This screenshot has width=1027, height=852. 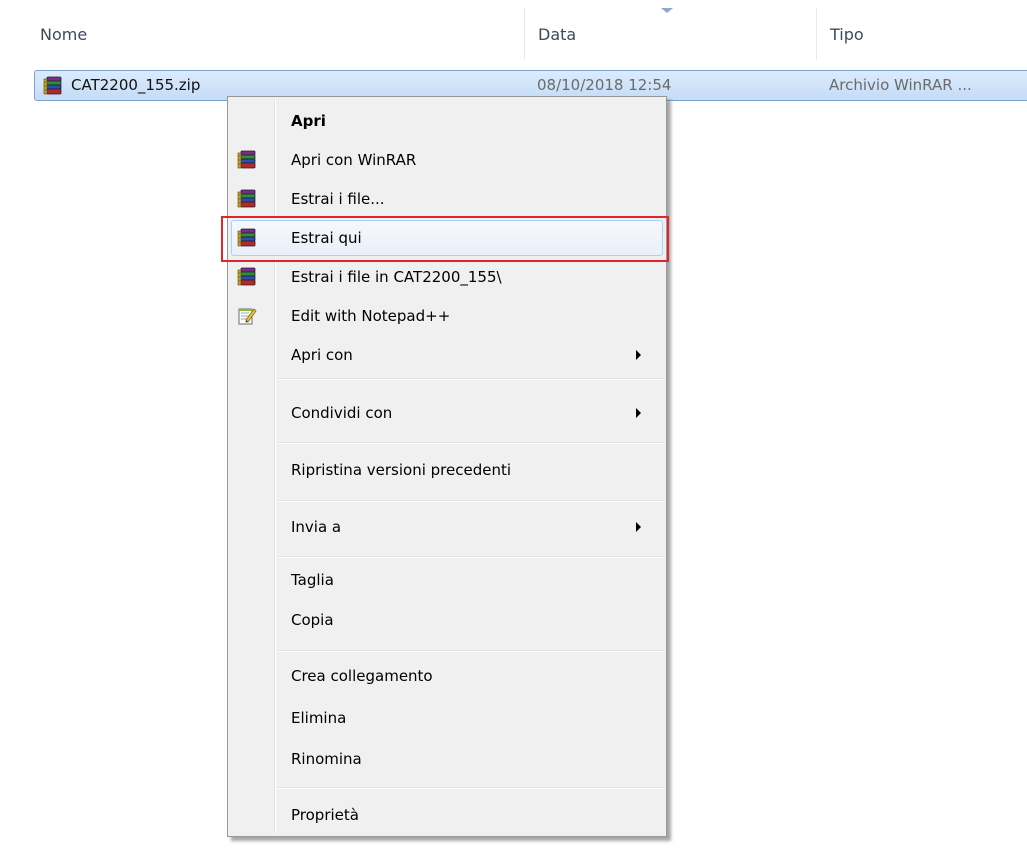 I want to click on menu-item-open-with-winrar: Apri con WinRAR, so click(x=447, y=160).